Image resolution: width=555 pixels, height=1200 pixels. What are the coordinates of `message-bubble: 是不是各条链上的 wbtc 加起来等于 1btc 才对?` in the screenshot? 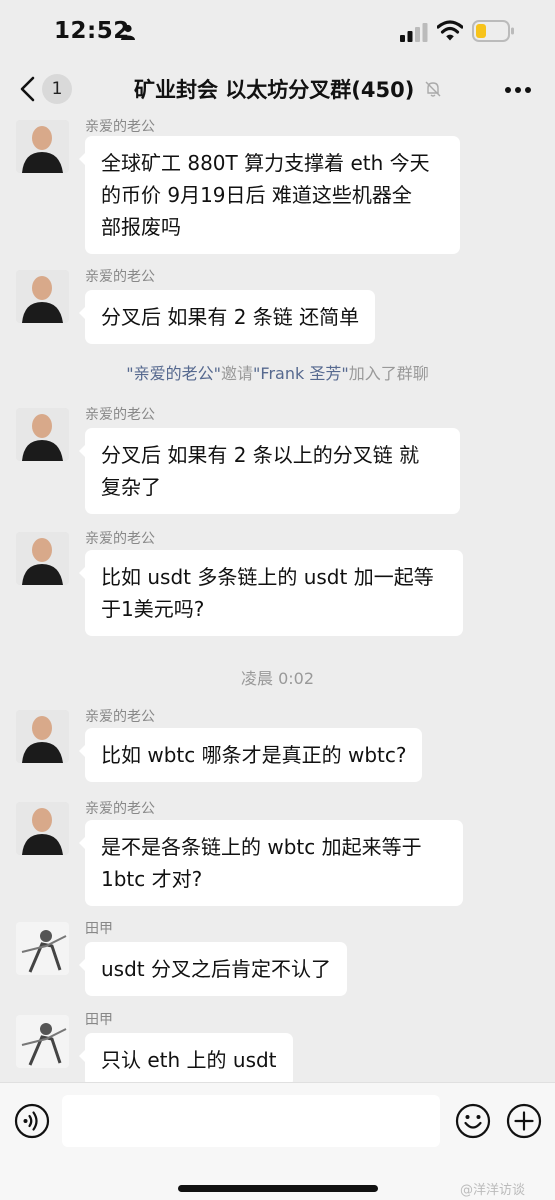 It's located at (271, 863).